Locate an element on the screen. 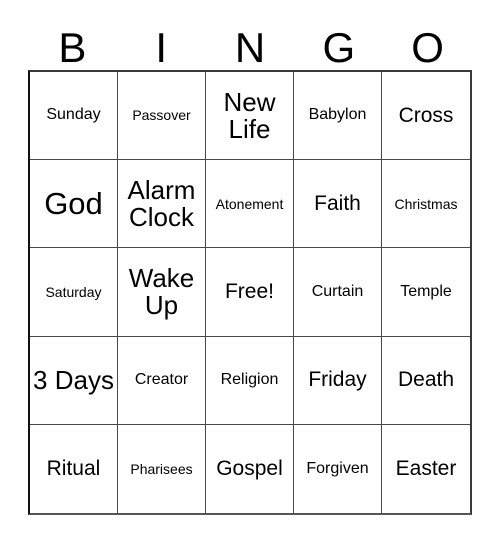 The image size is (500, 544). bingo-cell: Sunday is located at coordinates (74, 116).